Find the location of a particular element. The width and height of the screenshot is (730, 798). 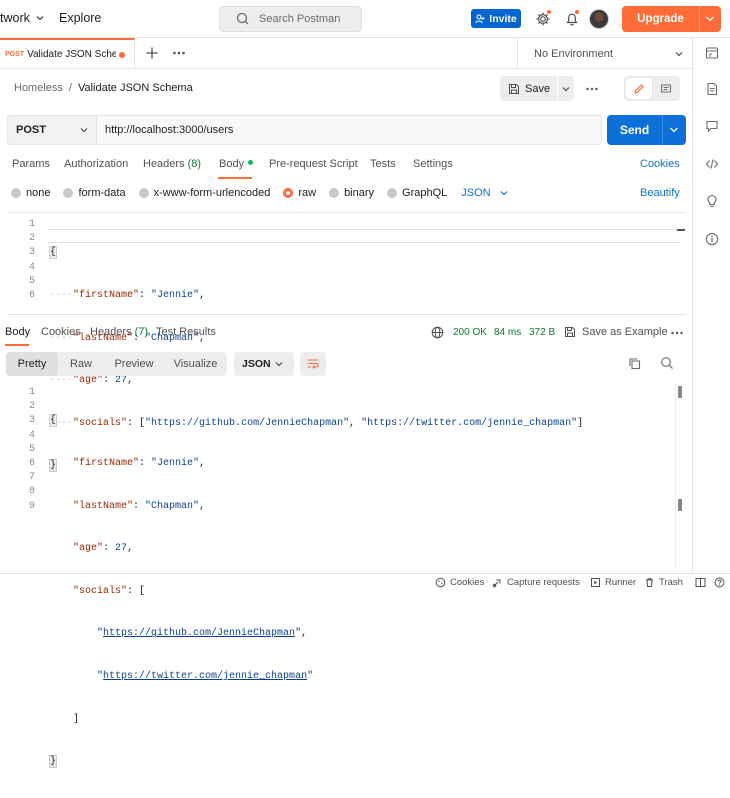

editor-scrollbar is located at coordinates (681, 230).